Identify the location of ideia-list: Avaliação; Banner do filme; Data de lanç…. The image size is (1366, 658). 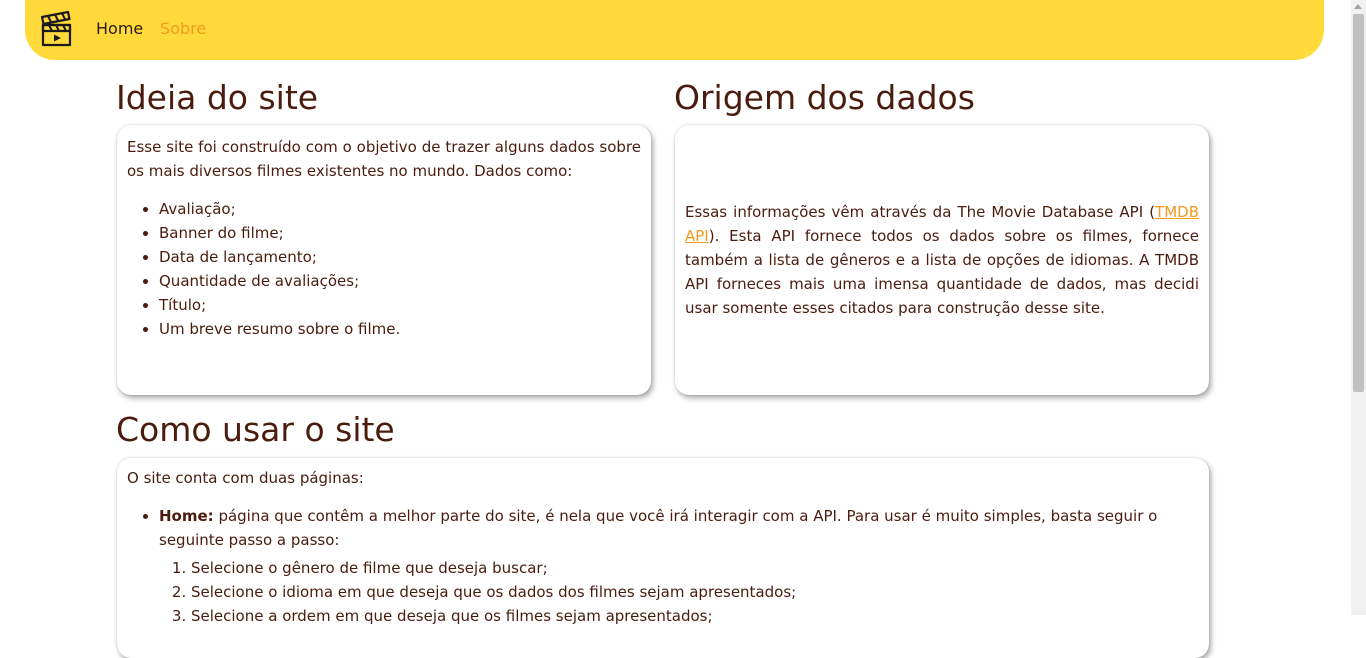
(384, 269).